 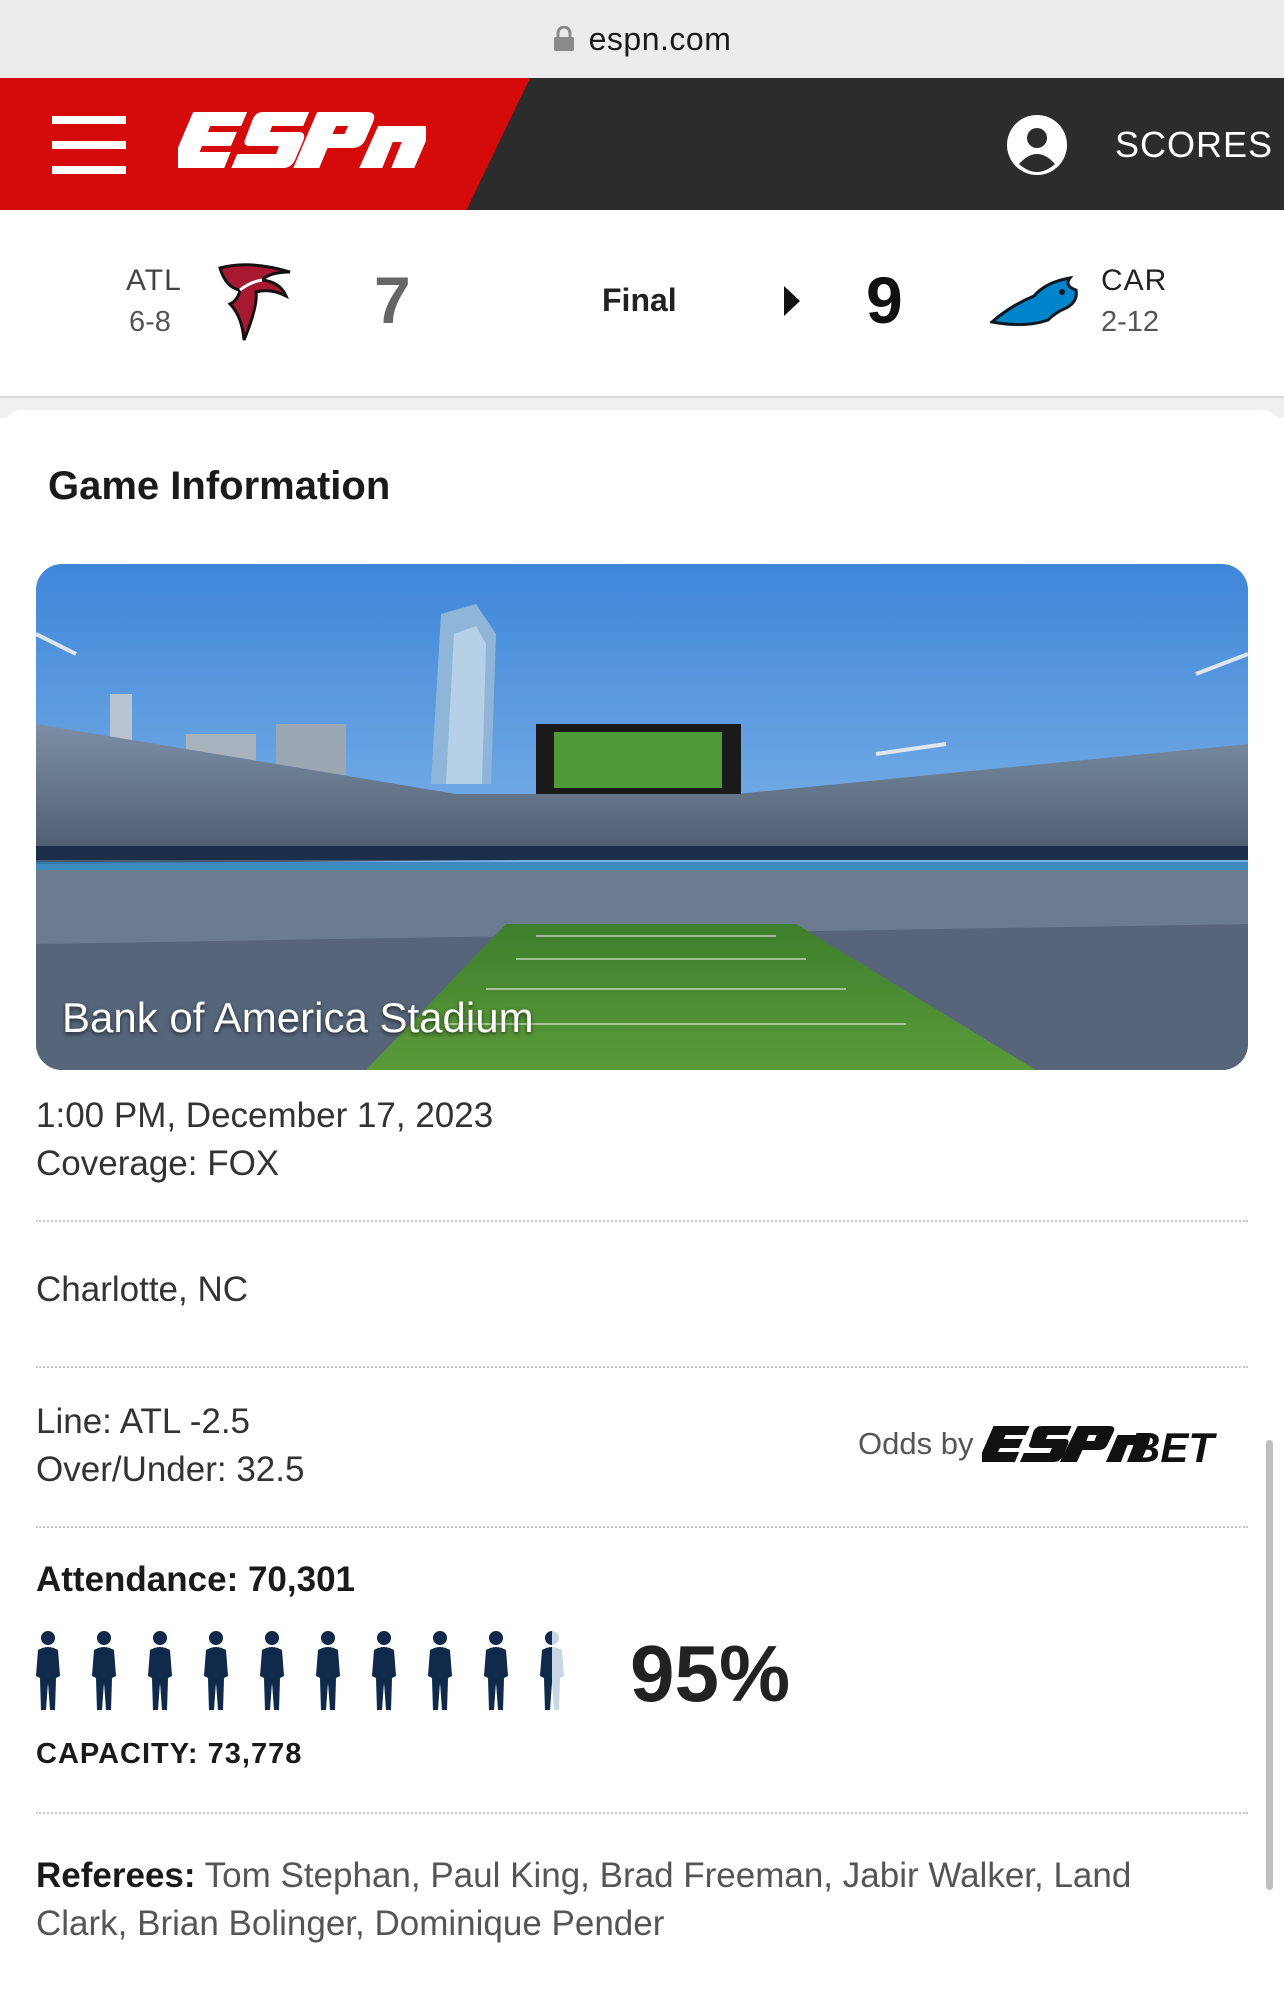 What do you see at coordinates (154, 280) in the screenshot?
I see `away-team-abbr: ATL` at bounding box center [154, 280].